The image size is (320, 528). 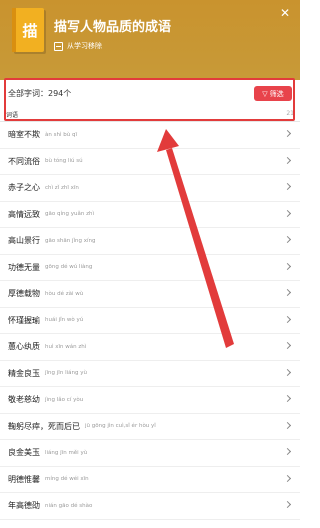 What do you see at coordinates (44, 426) in the screenshot?
I see `idiom-word: 鞠躬尽瘁，死而后已` at bounding box center [44, 426].